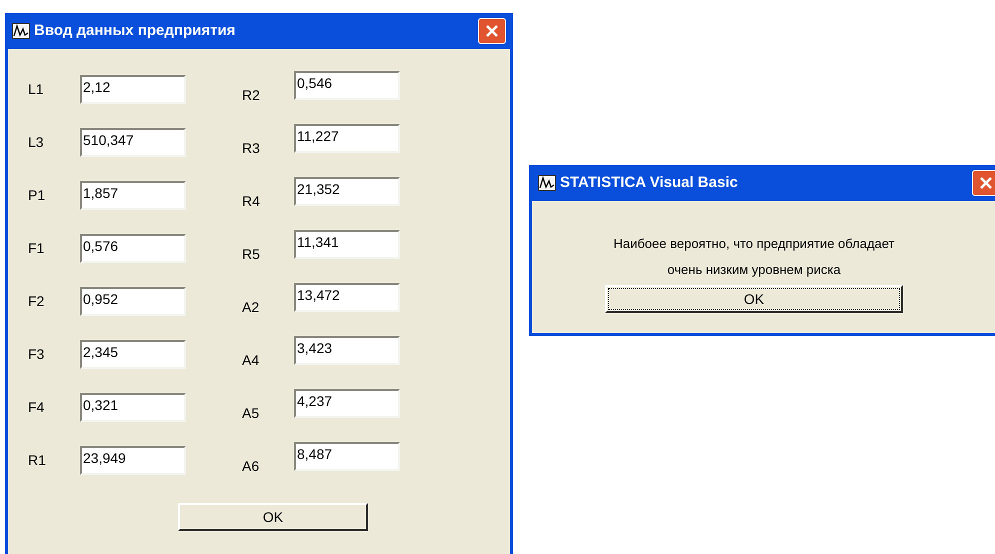 This screenshot has height=554, width=995. Describe the element at coordinates (133, 89) in the screenshot. I see `input-field: 2,12` at that location.